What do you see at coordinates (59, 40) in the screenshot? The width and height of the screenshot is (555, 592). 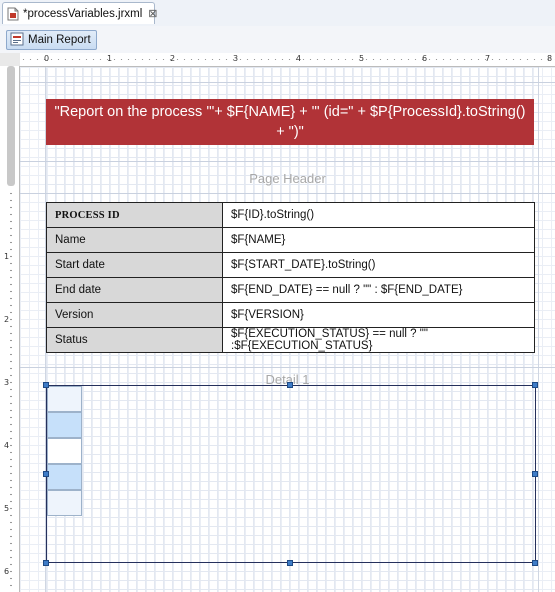 I see `main-report-label: Main Report` at bounding box center [59, 40].